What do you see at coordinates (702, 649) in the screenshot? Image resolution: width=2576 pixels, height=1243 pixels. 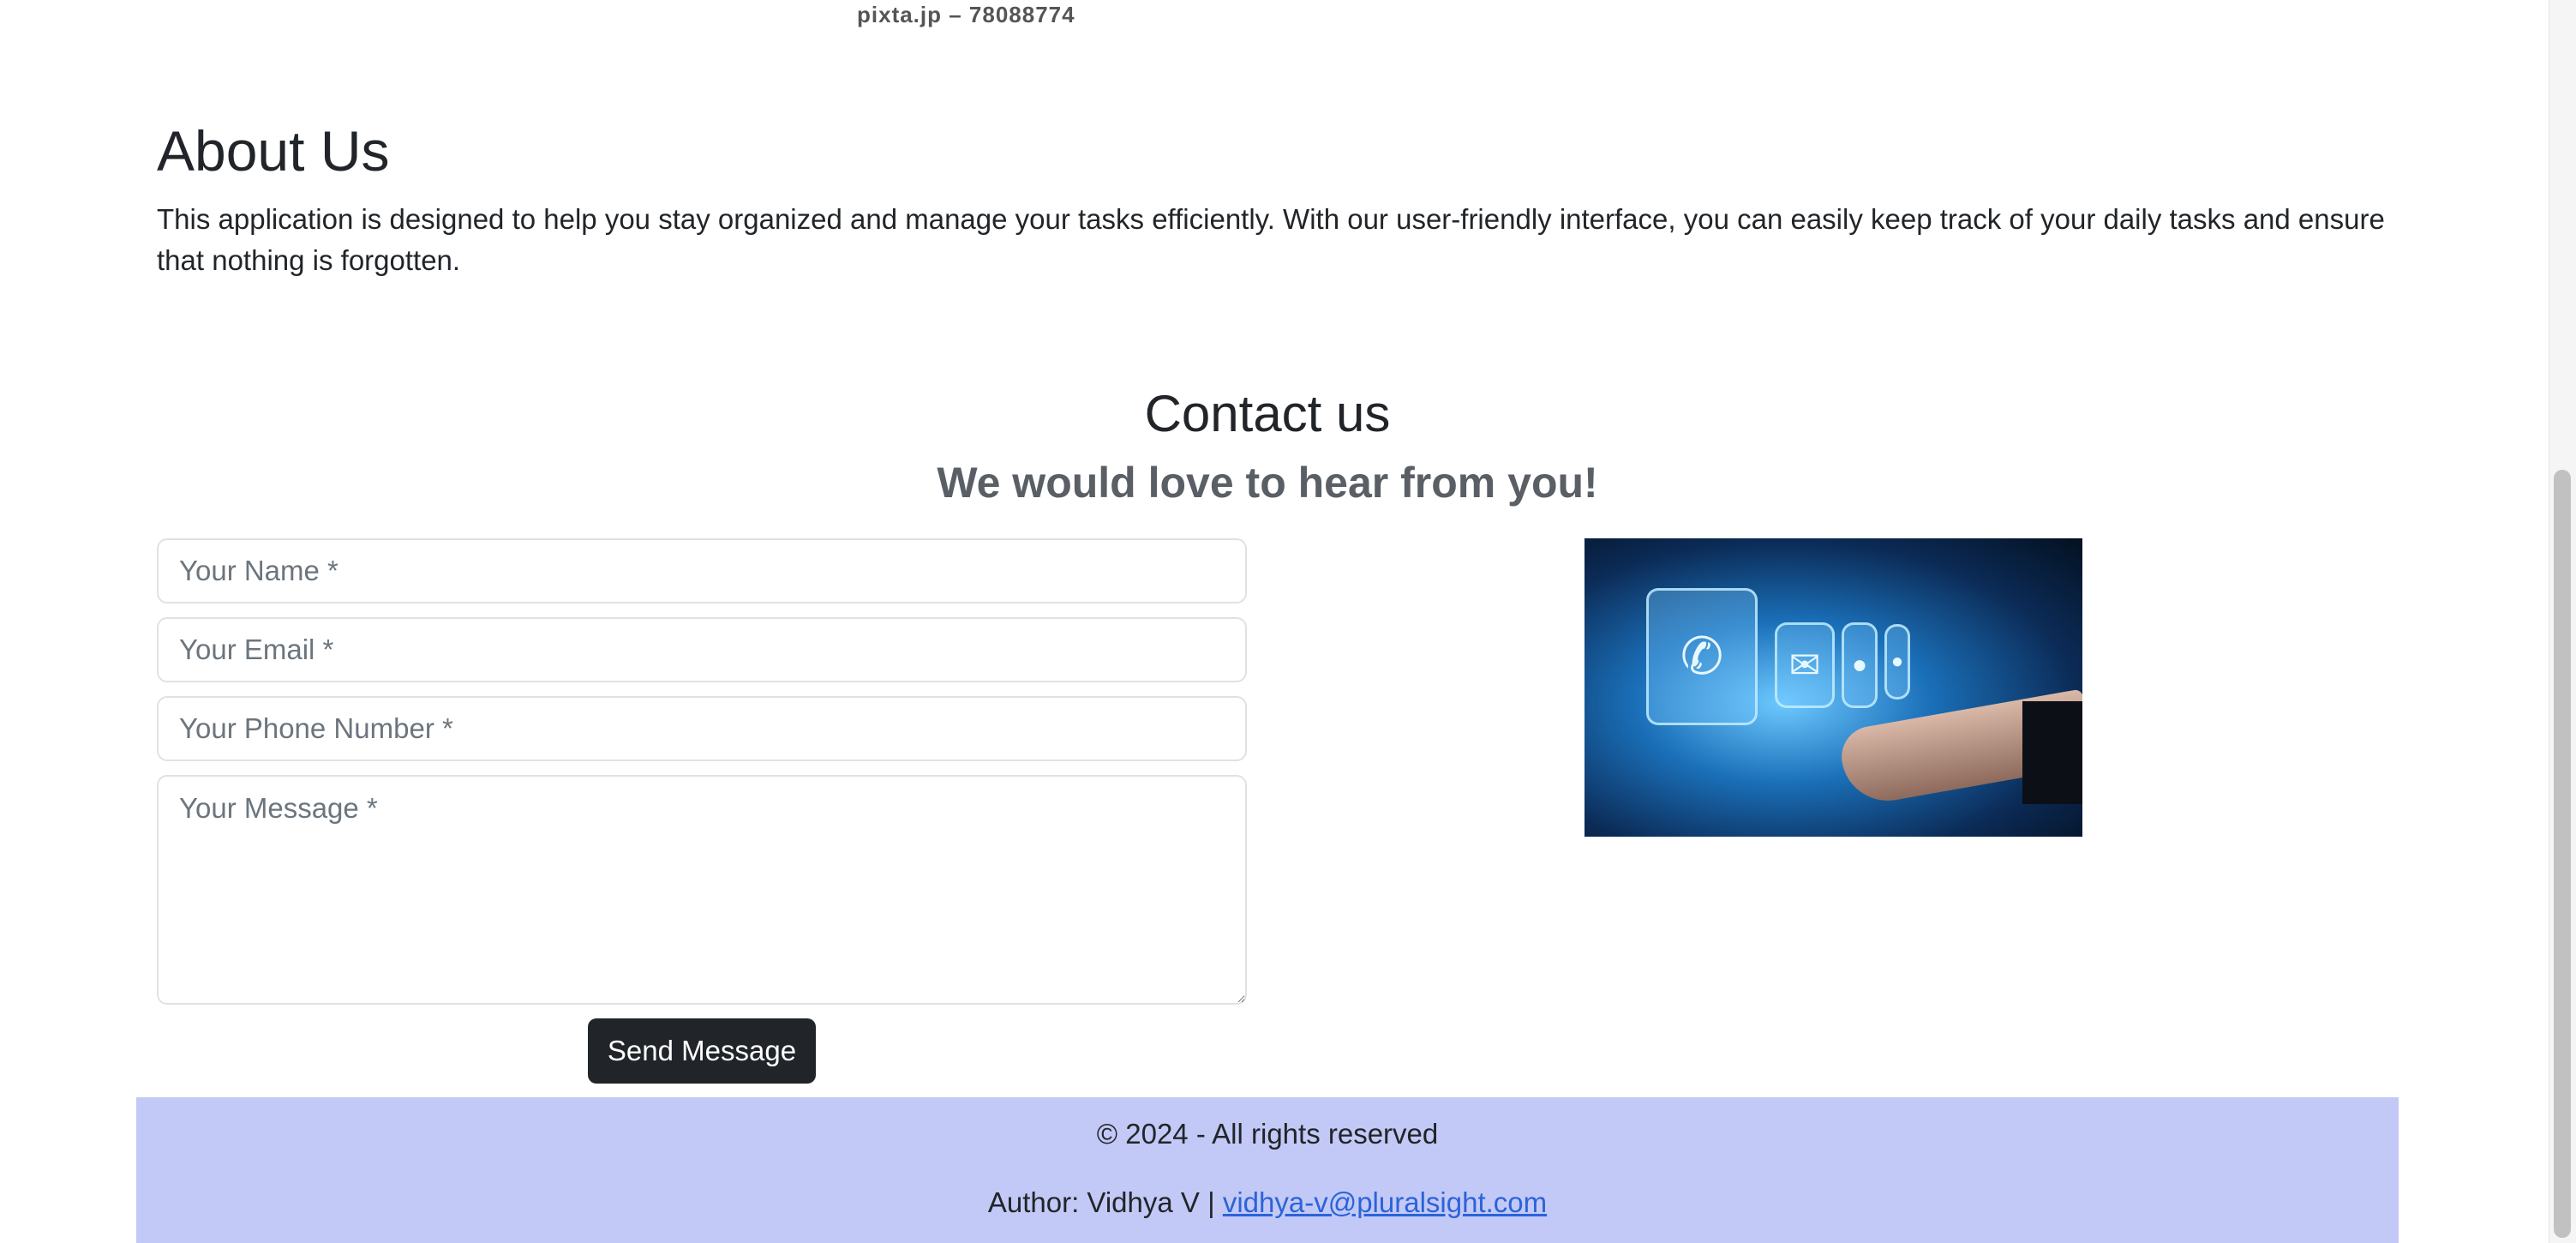 I see `email-input` at bounding box center [702, 649].